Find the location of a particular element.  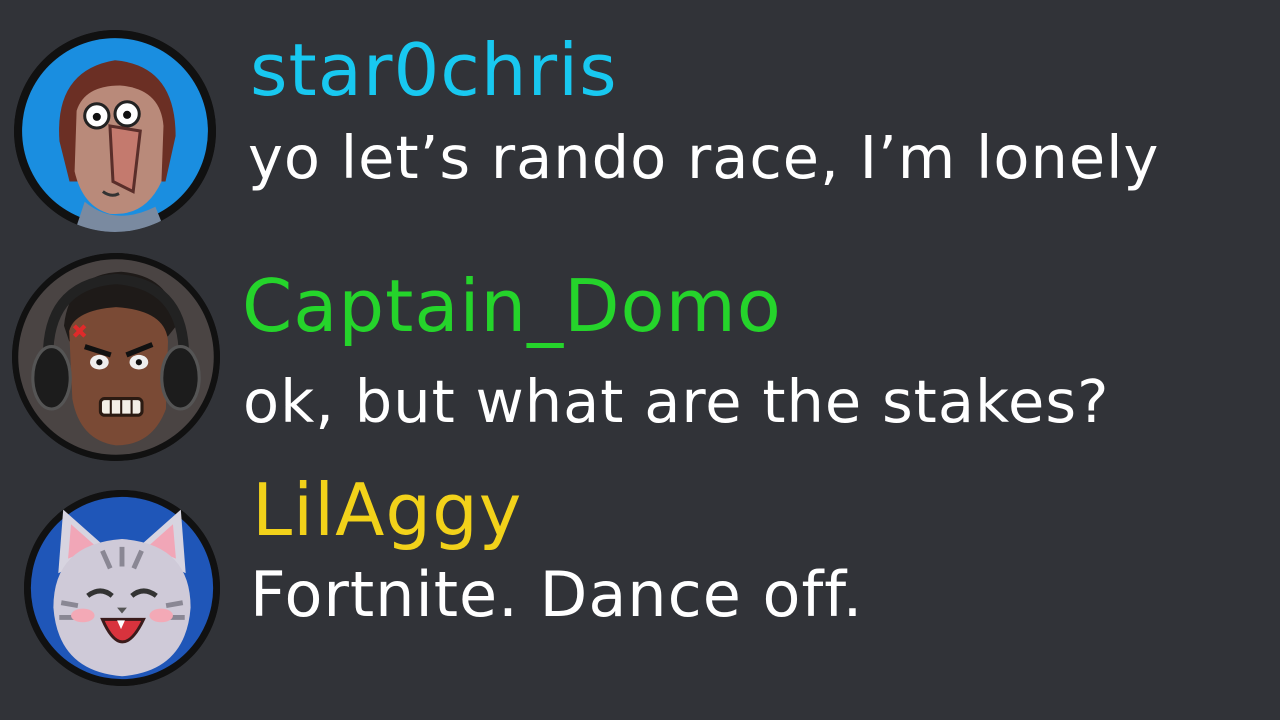

username: Captain_Domo is located at coordinates (512, 306).